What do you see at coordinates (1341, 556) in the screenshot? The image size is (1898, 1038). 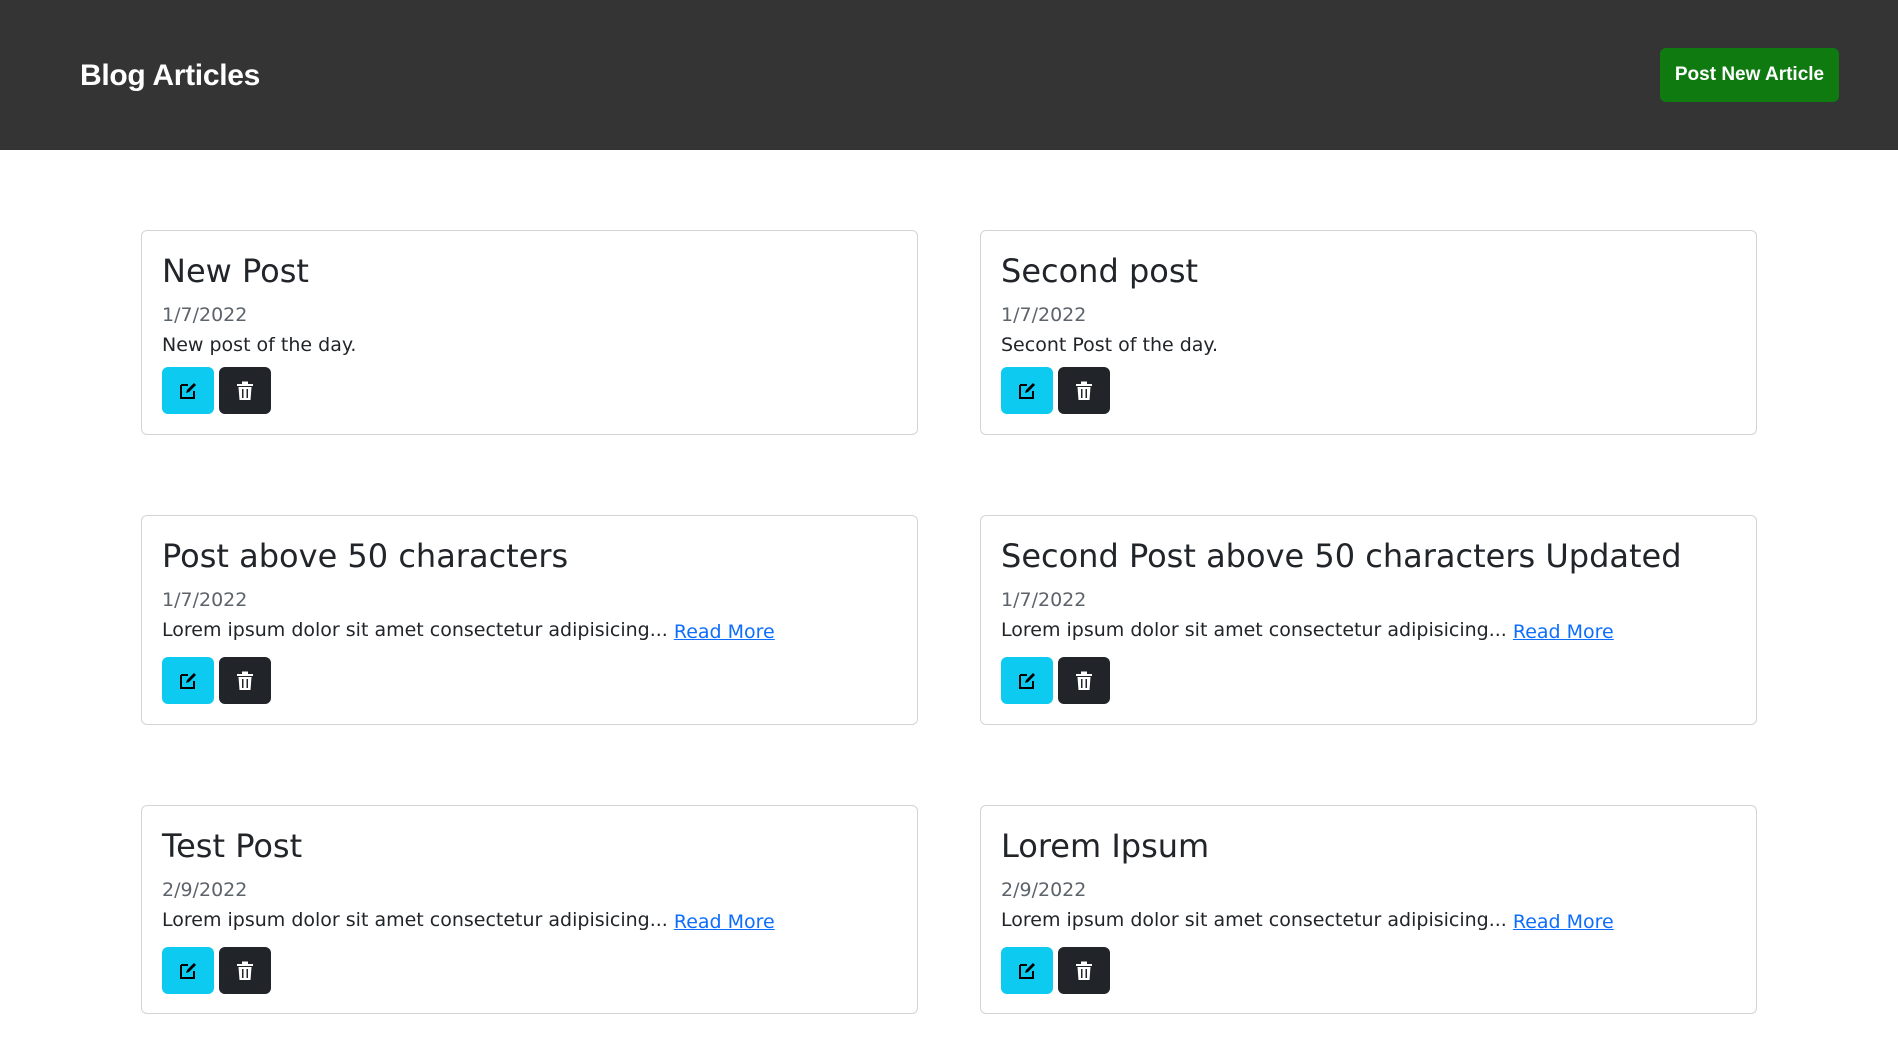 I see `article-title: Second Post above 50 characters Updated` at bounding box center [1341, 556].